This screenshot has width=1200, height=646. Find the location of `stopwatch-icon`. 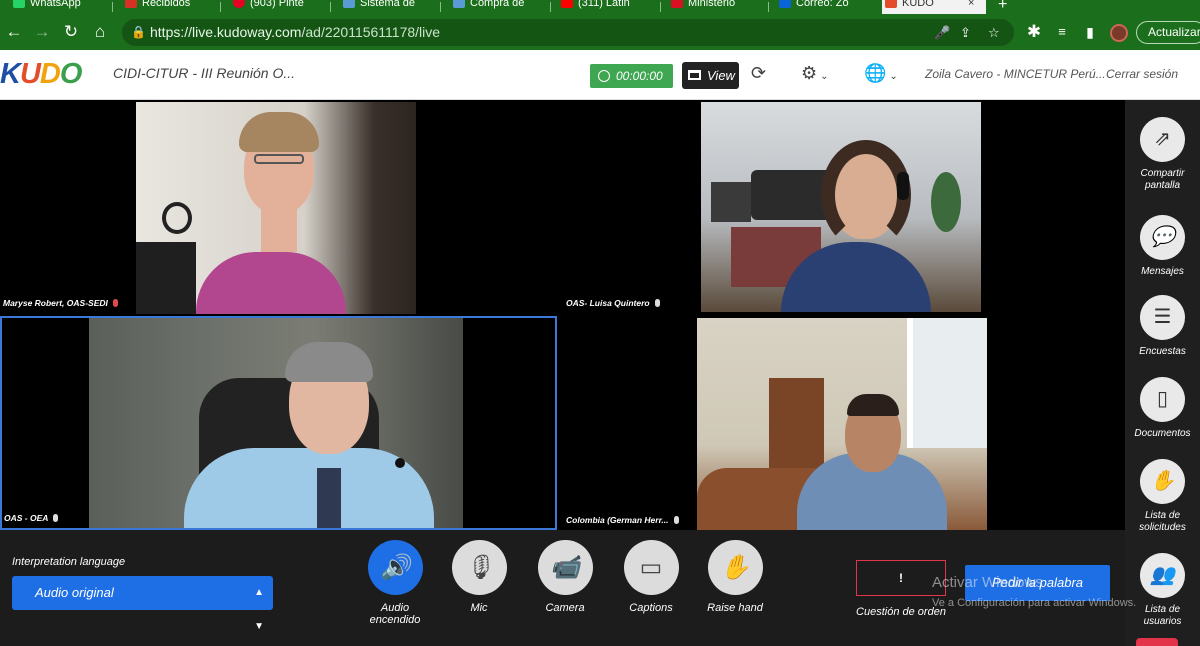

stopwatch-icon is located at coordinates (604, 76).